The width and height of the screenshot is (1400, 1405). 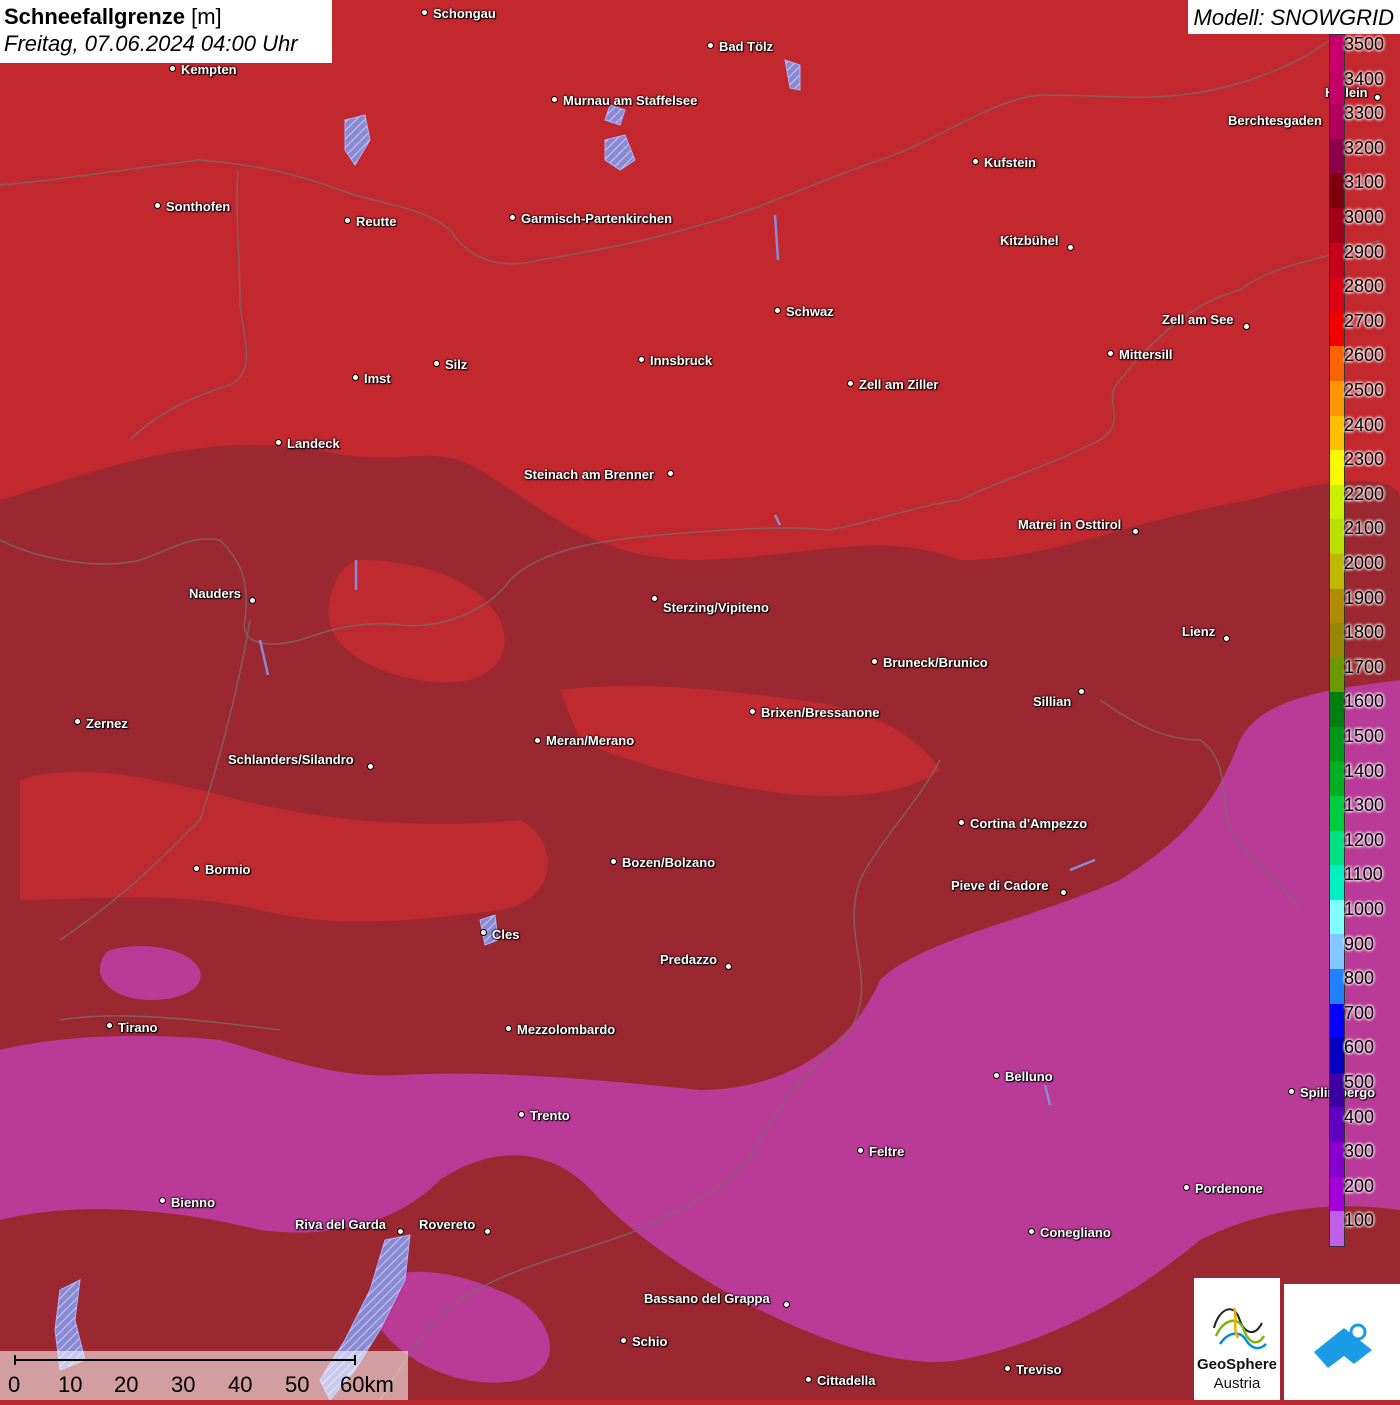 I want to click on color-legend, so click(x=1337, y=640).